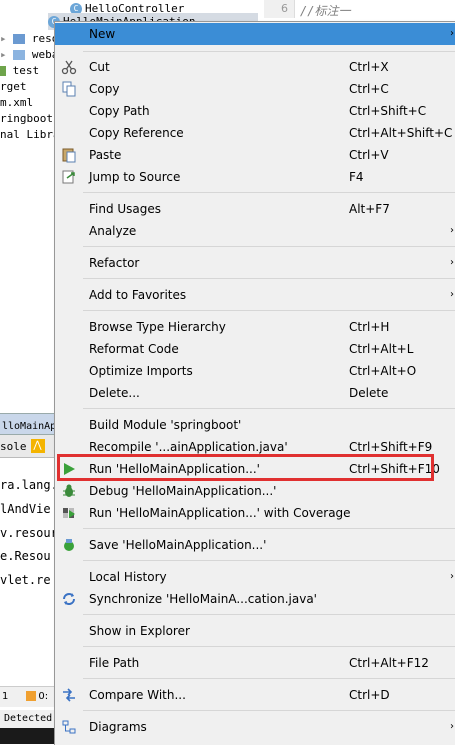 The height and width of the screenshot is (745, 455). I want to click on menu-item-shortcut: Ctrl+C, so click(369, 89).